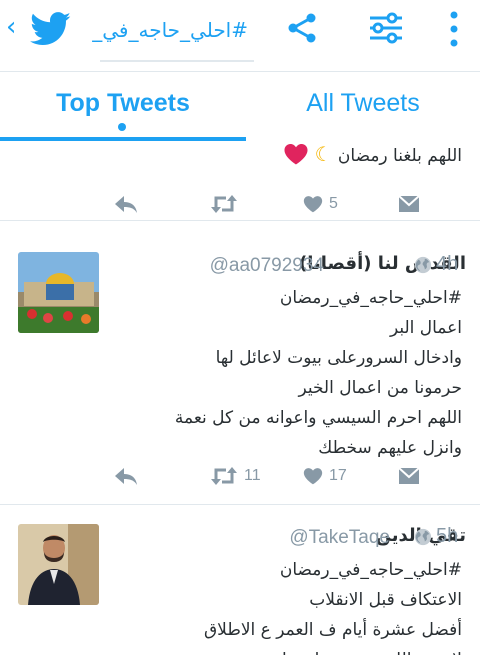 The width and height of the screenshot is (480, 655). I want to click on active-tab-dot, so click(122, 127).